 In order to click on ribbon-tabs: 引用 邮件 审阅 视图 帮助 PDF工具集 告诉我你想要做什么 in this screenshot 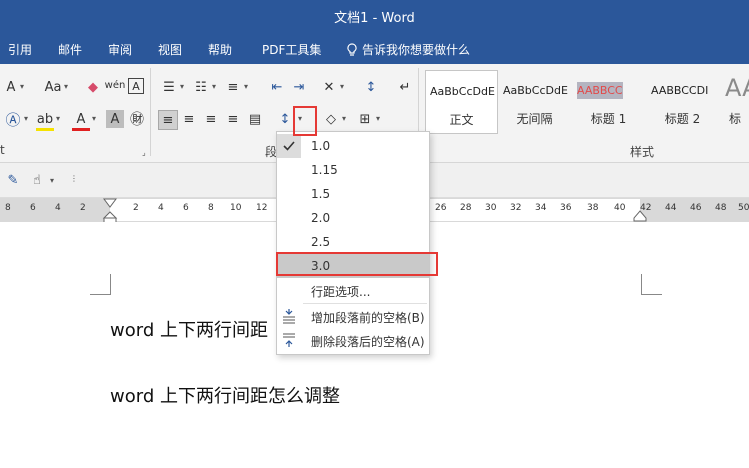, I will do `click(374, 47)`.